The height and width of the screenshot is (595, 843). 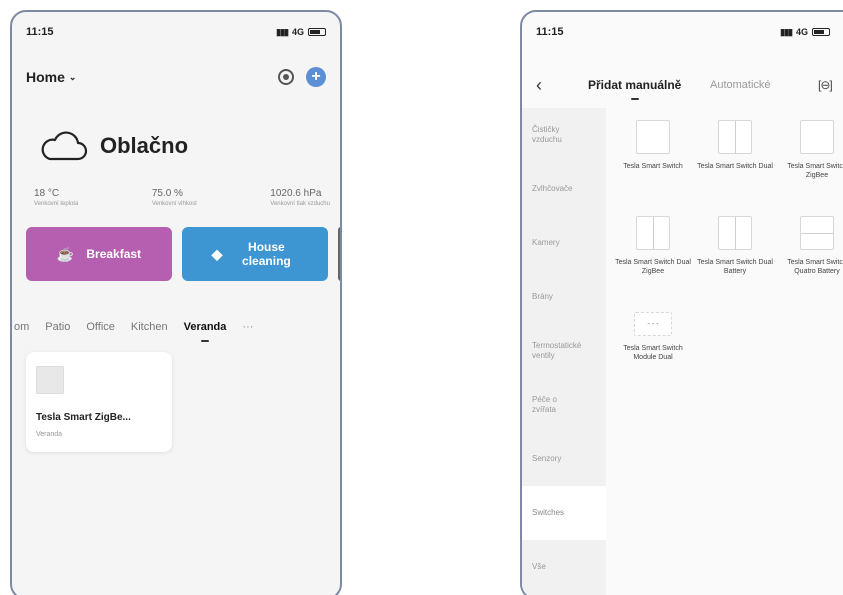 What do you see at coordinates (65, 253) in the screenshot?
I see `coffee-icon: ☕` at bounding box center [65, 253].